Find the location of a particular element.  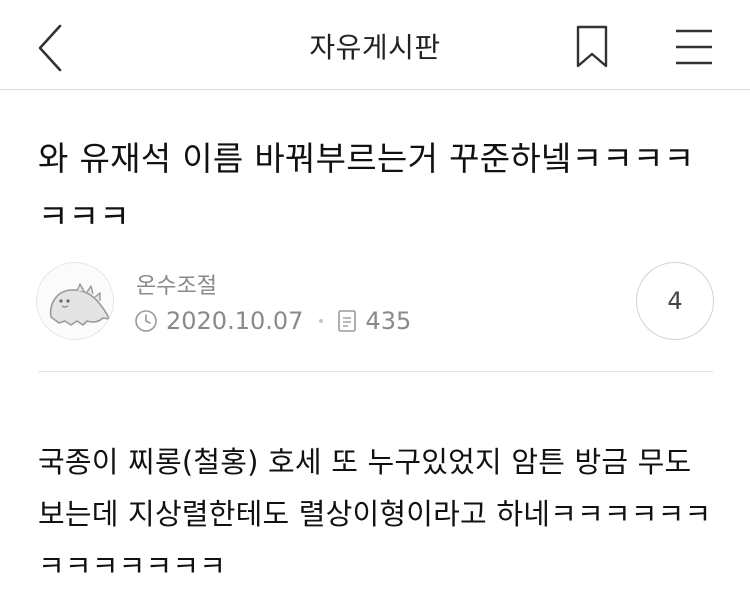

view-count: 435 is located at coordinates (388, 321).